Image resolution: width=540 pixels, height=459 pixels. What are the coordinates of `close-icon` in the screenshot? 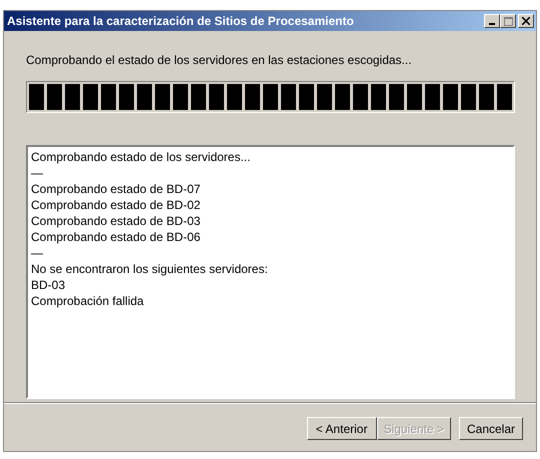 It's located at (526, 21).